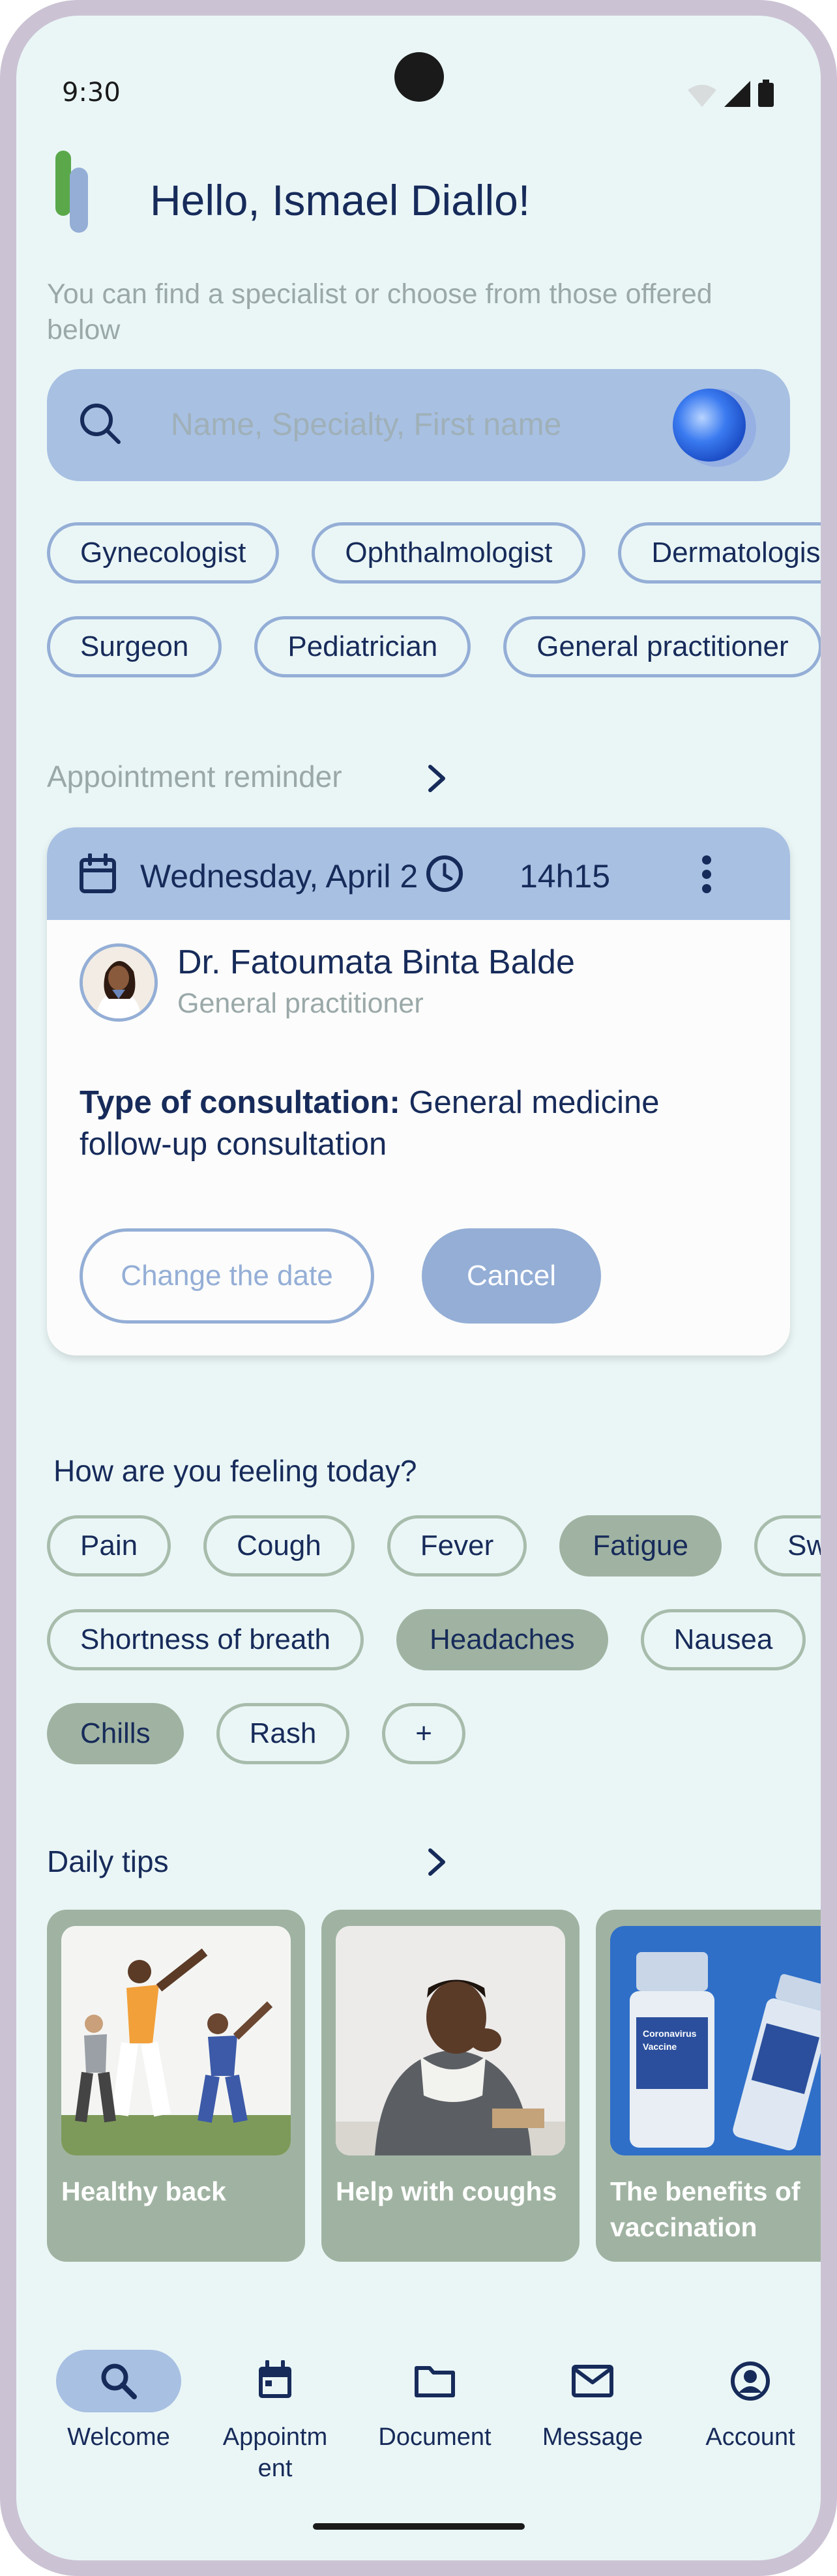 This screenshot has width=837, height=2576. Describe the element at coordinates (787, 1546) in the screenshot. I see `symptom-chip: Swe` at that location.